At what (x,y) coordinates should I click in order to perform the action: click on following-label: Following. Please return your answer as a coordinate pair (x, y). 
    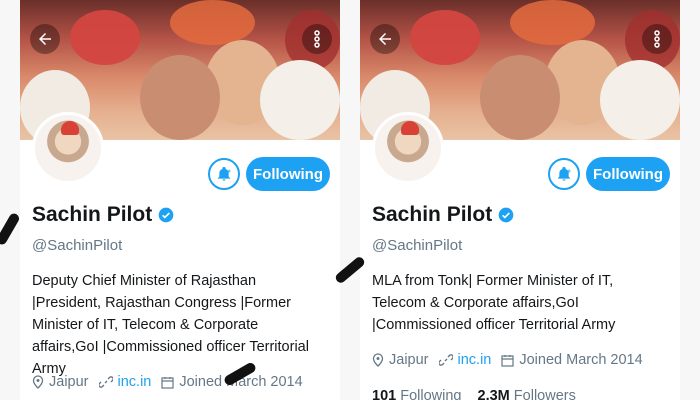
    Looking at the image, I should click on (430, 394).